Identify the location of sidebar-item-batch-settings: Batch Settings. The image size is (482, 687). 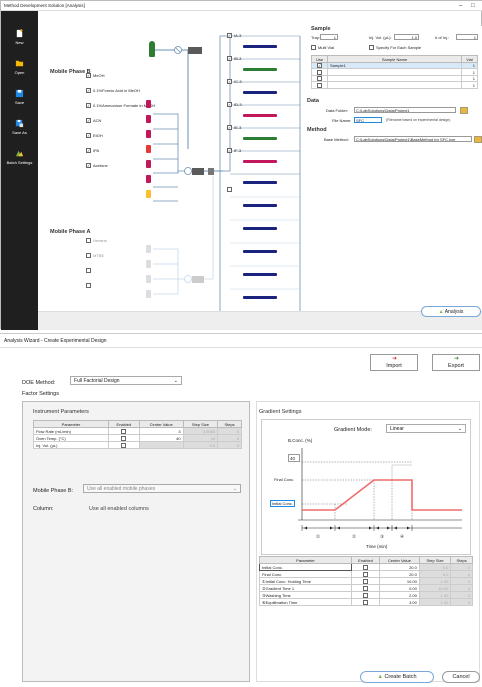
(19, 157).